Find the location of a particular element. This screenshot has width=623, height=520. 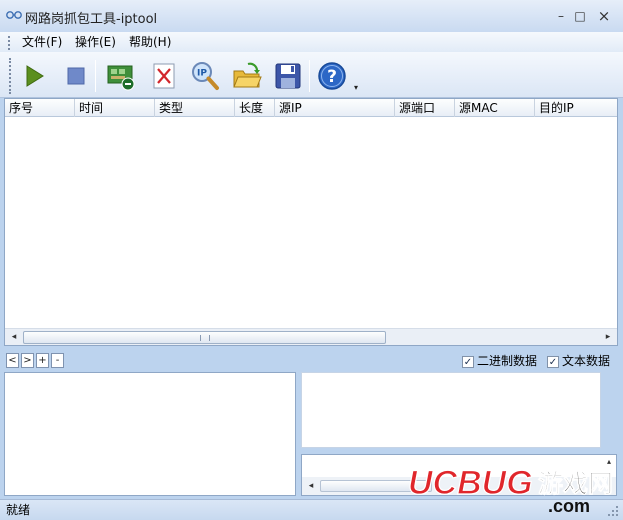

toolbar-grip is located at coordinates (10, 76).